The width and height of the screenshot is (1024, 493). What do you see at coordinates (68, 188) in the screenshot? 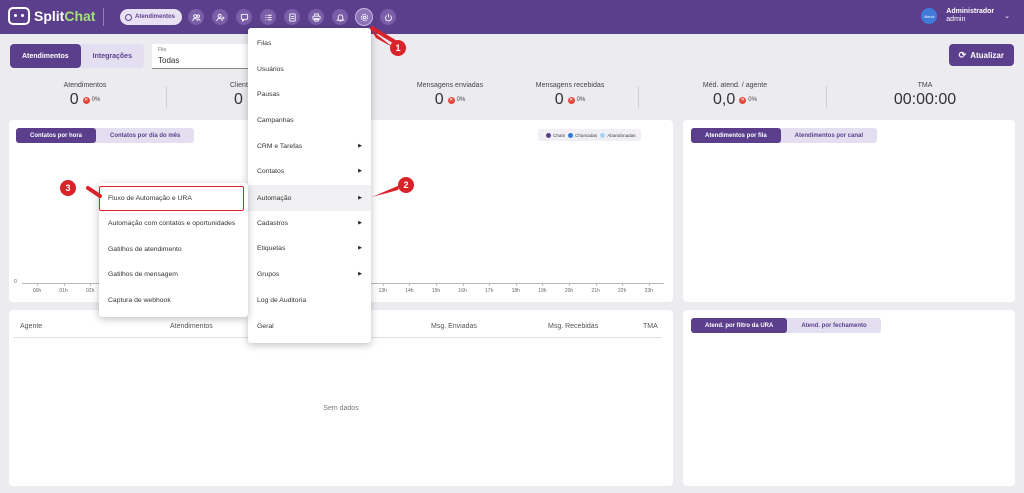
I see `annotation-badge-3: 3` at bounding box center [68, 188].